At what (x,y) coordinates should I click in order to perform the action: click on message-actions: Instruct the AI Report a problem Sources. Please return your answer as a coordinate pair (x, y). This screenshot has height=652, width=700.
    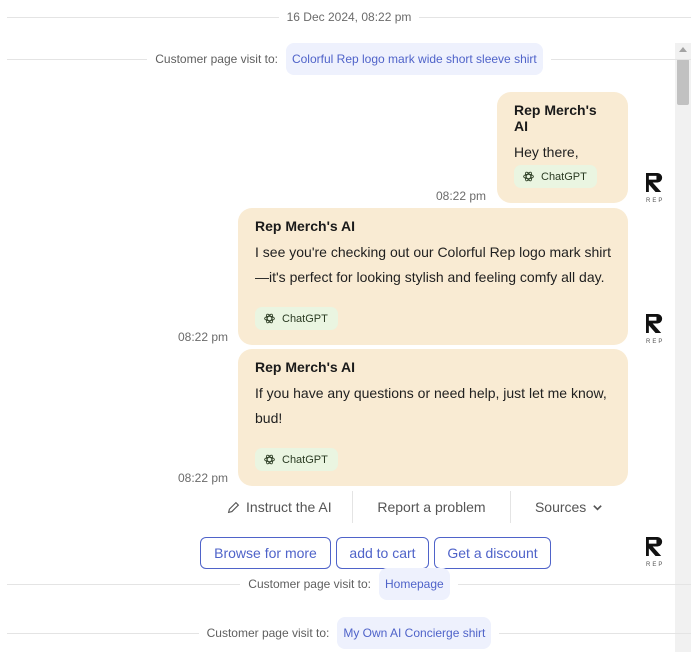
    Looking at the image, I should click on (417, 507).